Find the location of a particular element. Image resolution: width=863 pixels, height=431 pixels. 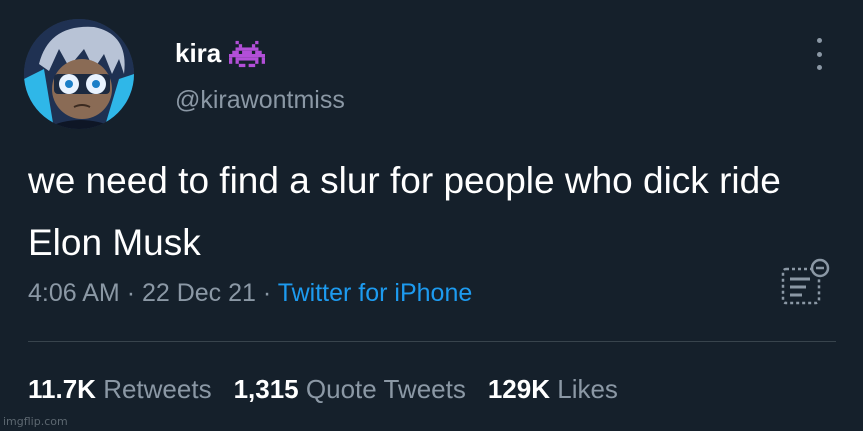

likes-stat: 129K Likes is located at coordinates (553, 389).